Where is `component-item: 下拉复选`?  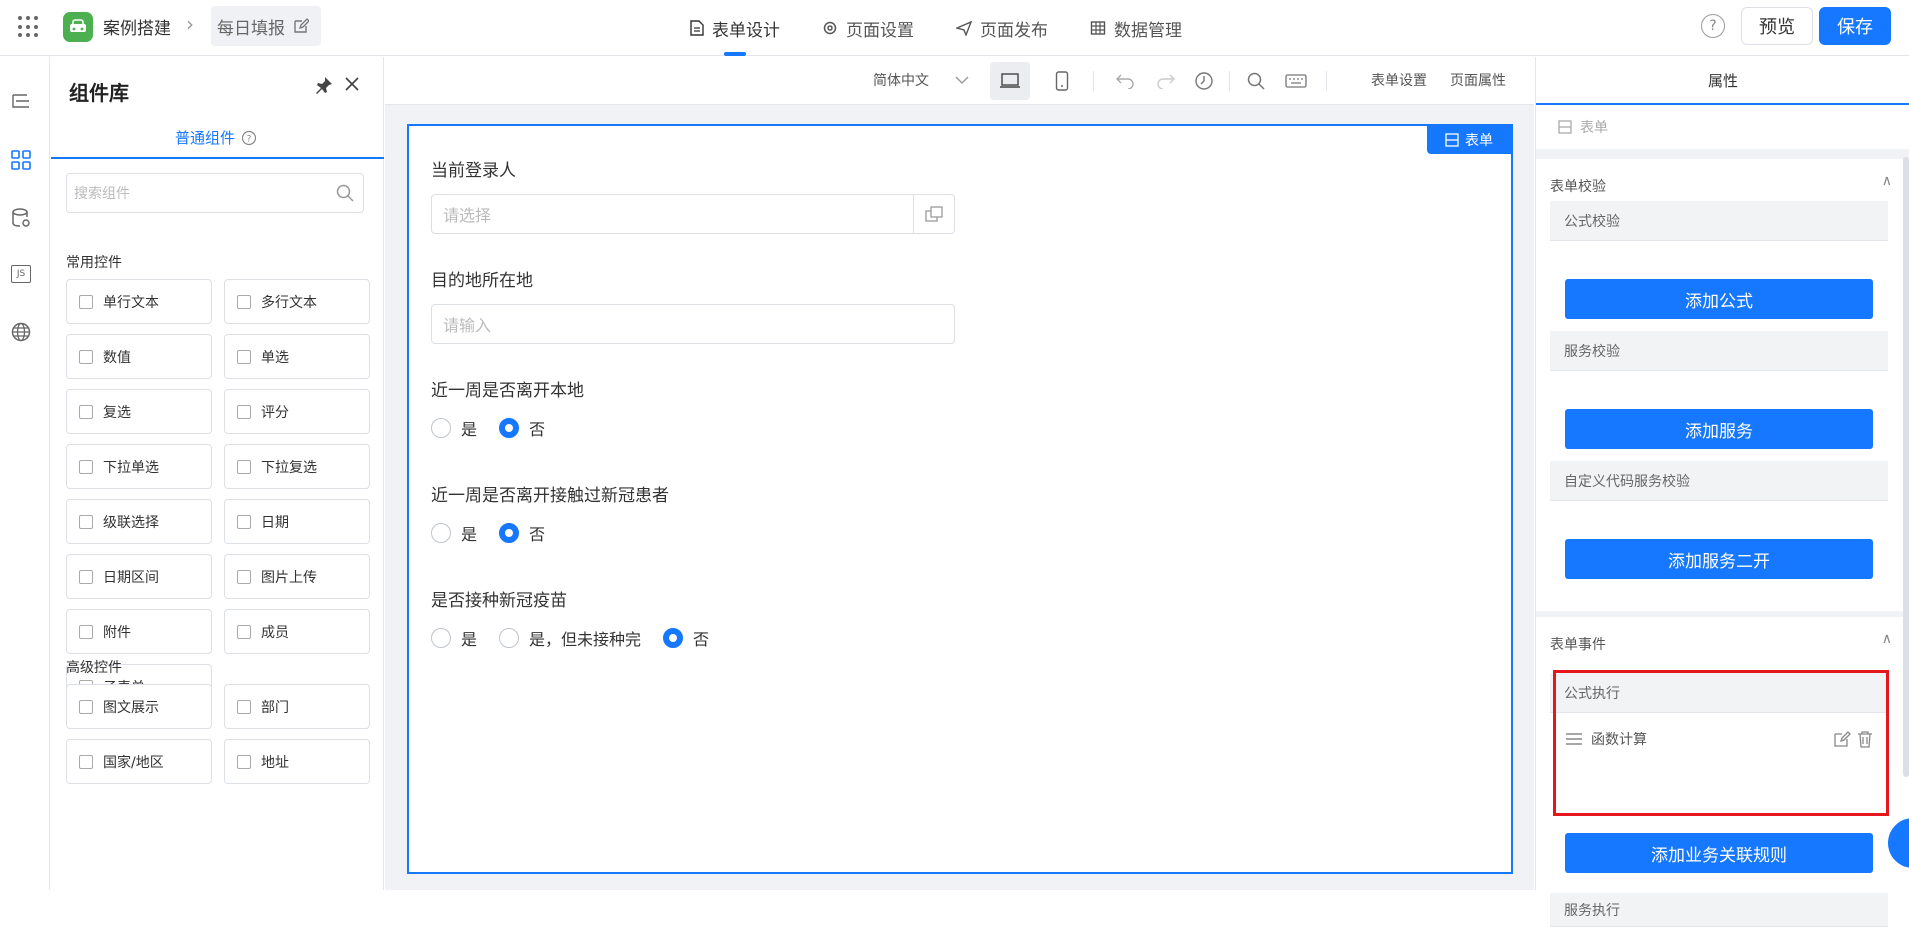 component-item: 下拉复选 is located at coordinates (297, 466).